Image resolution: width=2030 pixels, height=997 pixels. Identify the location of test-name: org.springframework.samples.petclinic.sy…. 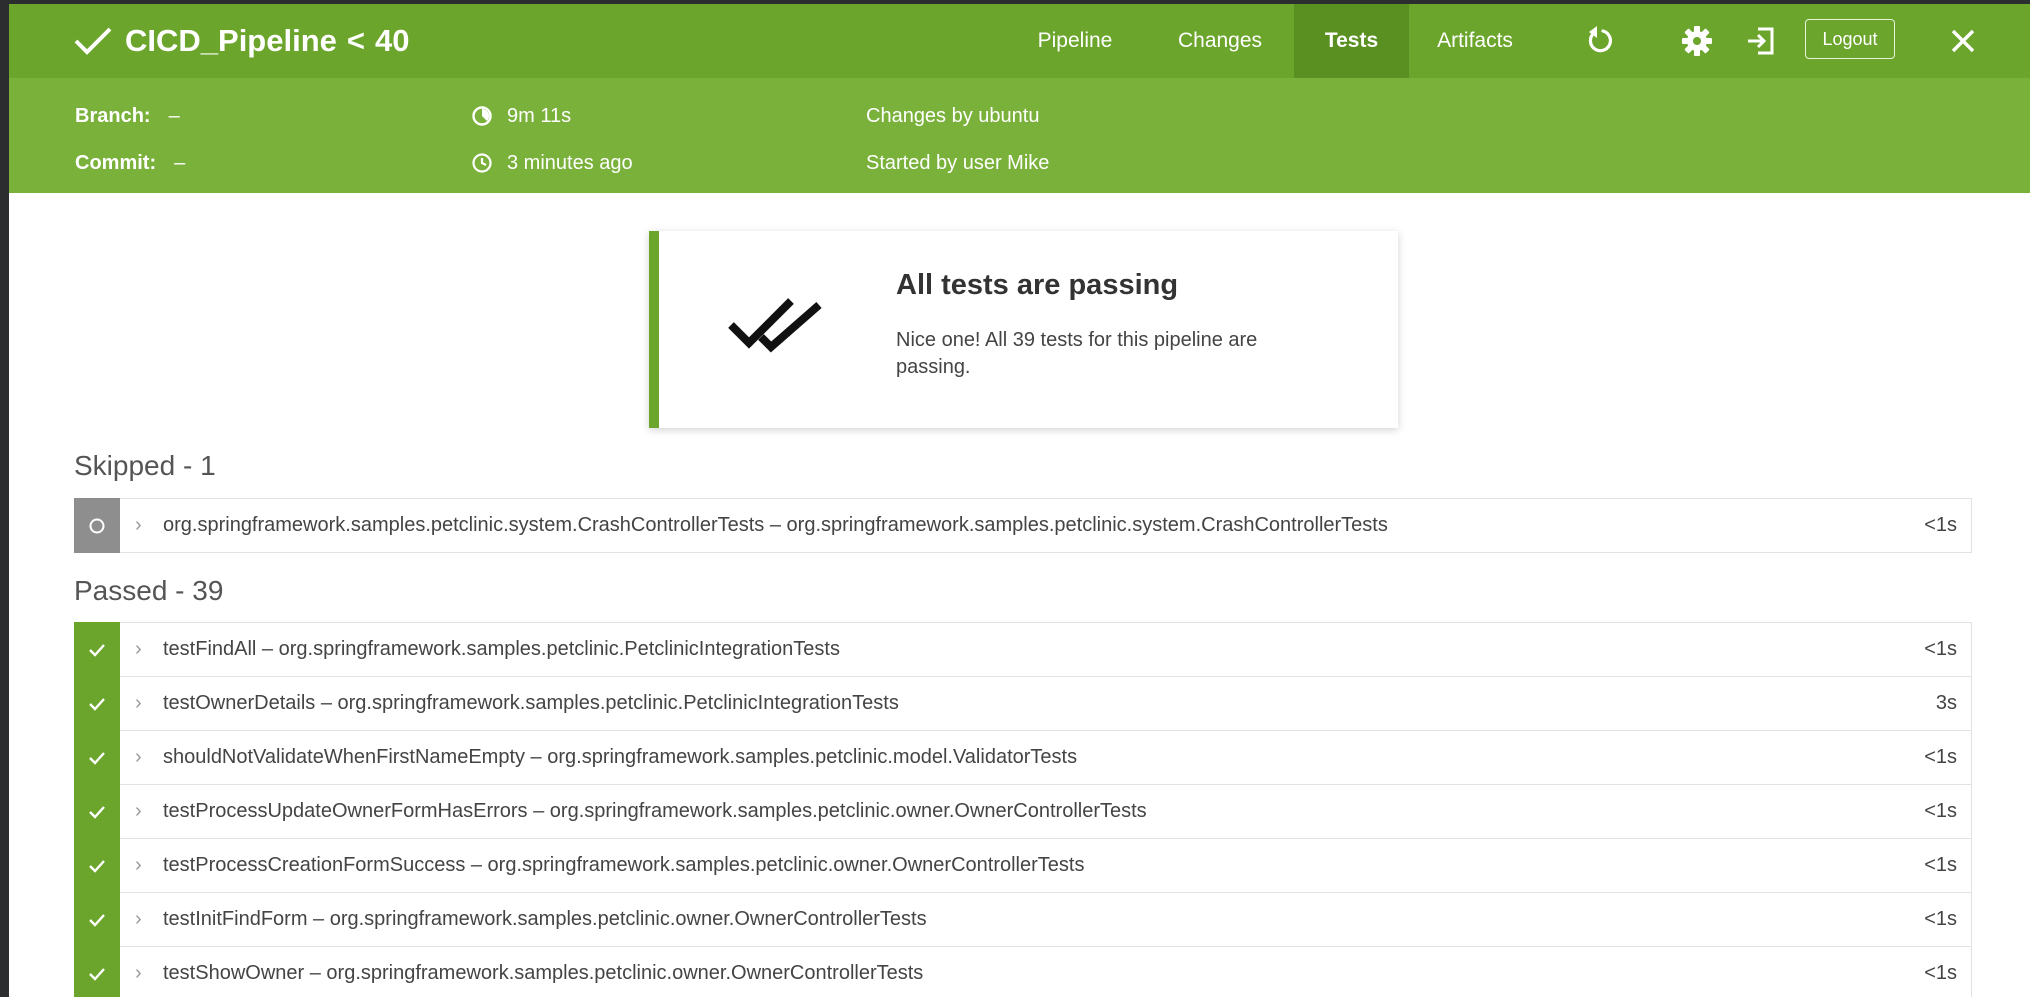
(775, 525).